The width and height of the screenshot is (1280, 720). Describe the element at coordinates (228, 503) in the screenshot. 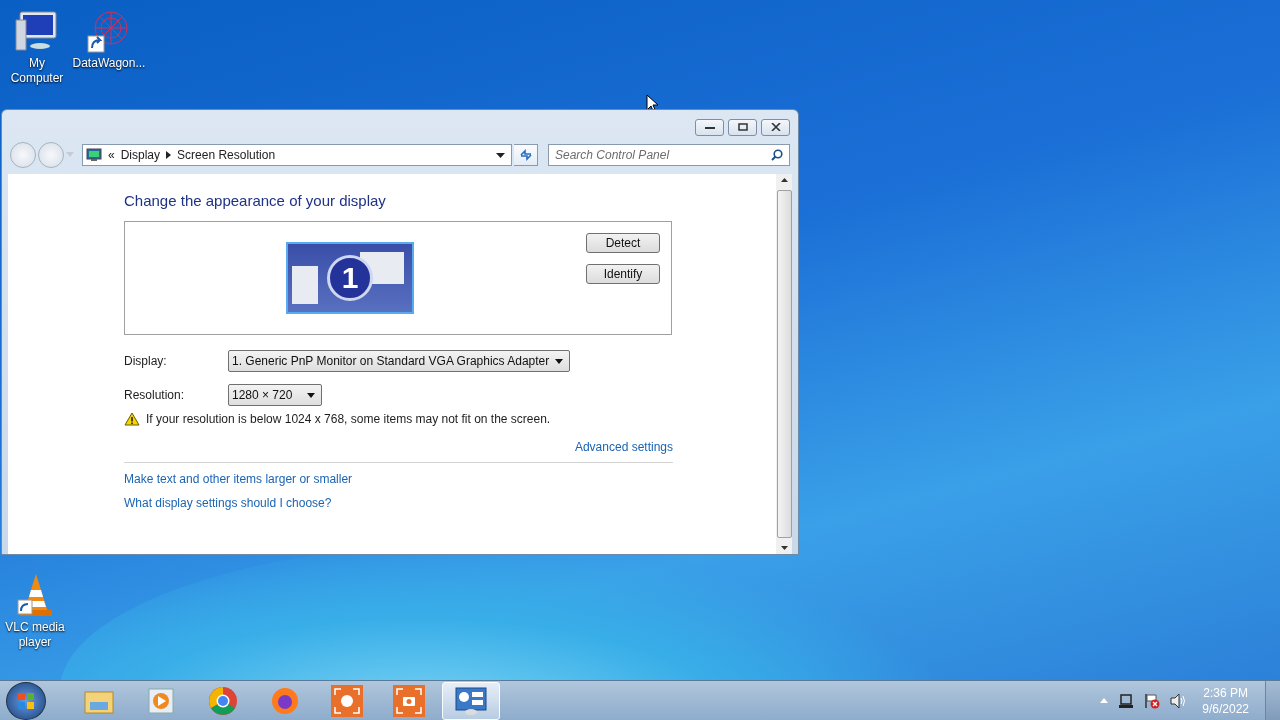

I see `help-link: What display settings should I choose?` at that location.